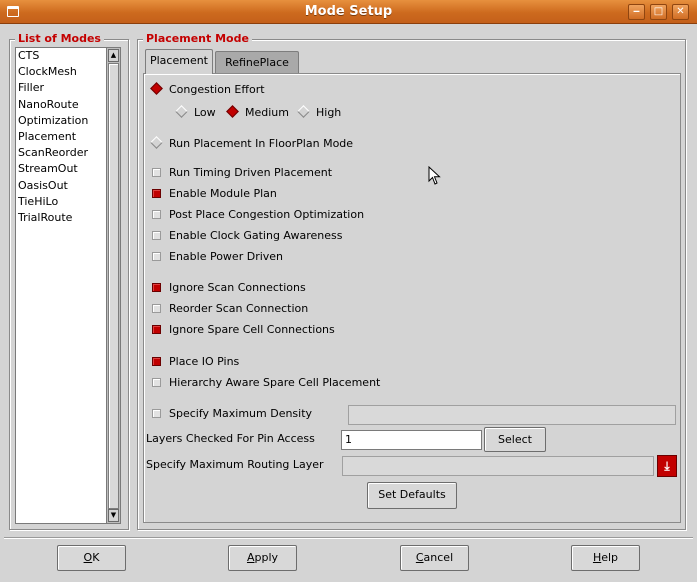  Describe the element at coordinates (434, 175) in the screenshot. I see `mouse-cursor-icon` at that location.